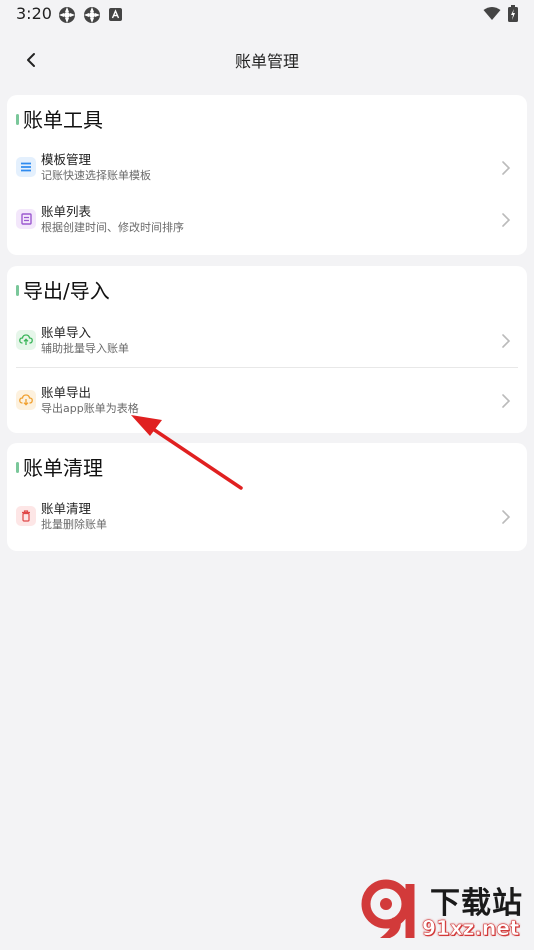 Image resolution: width=534 pixels, height=950 pixels. I want to click on watermark-logo-icon, so click(388, 908).